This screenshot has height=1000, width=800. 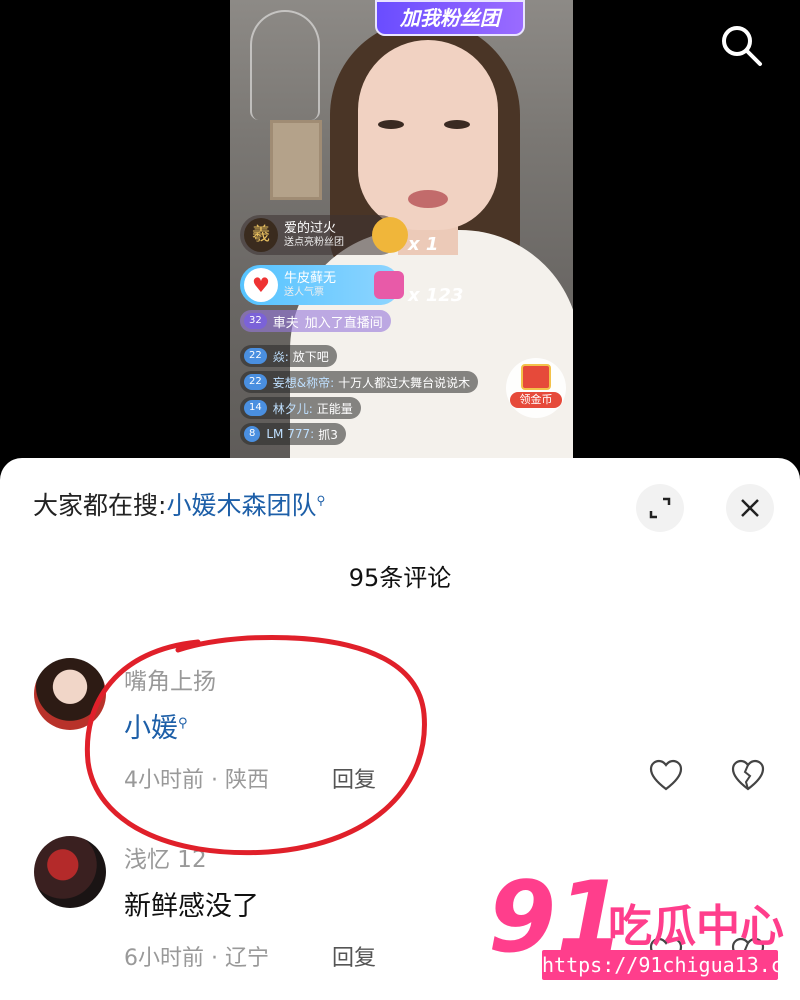 I want to click on claim-coins-button: 领金币, so click(x=536, y=388).